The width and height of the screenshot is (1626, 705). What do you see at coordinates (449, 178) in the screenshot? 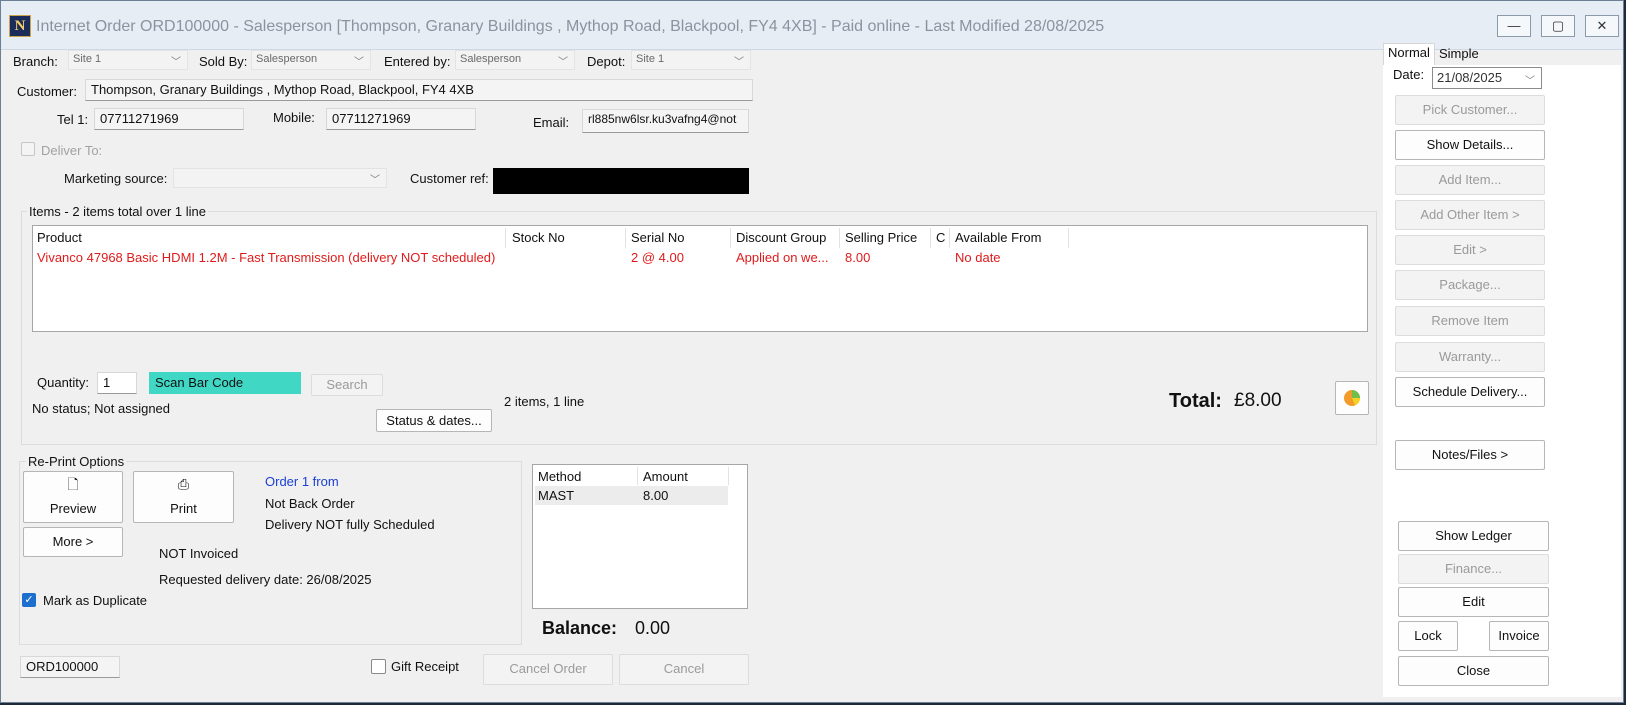
I see `customer-ref-label: Customer ref:` at bounding box center [449, 178].